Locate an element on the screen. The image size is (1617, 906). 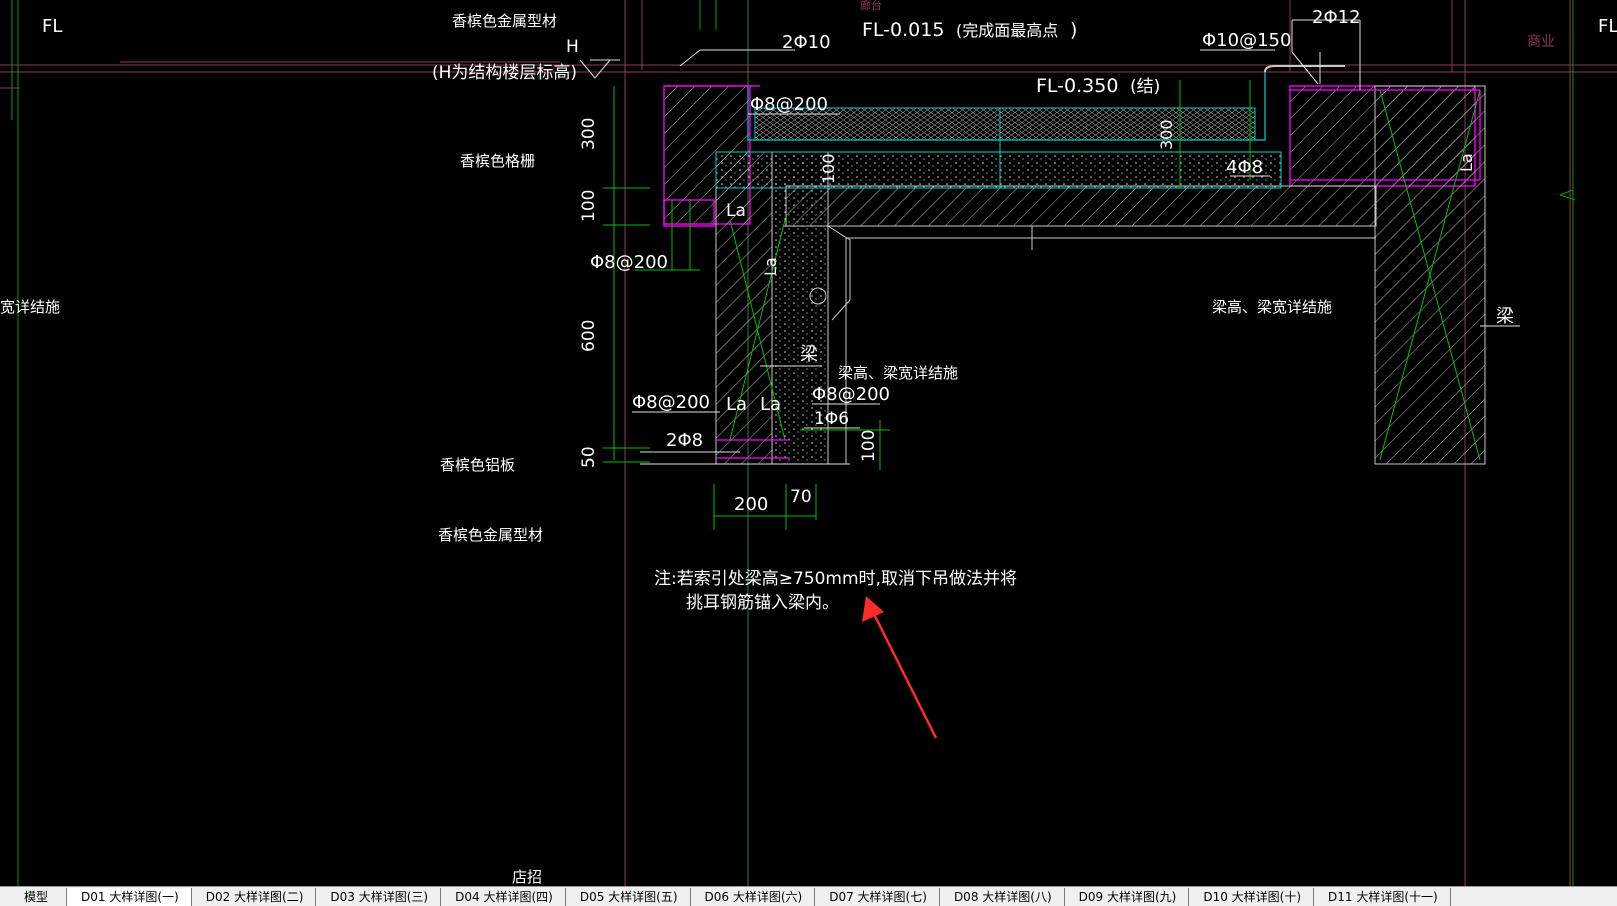
tab-d09: D09 大样详图(九) is located at coordinates (1127, 897).